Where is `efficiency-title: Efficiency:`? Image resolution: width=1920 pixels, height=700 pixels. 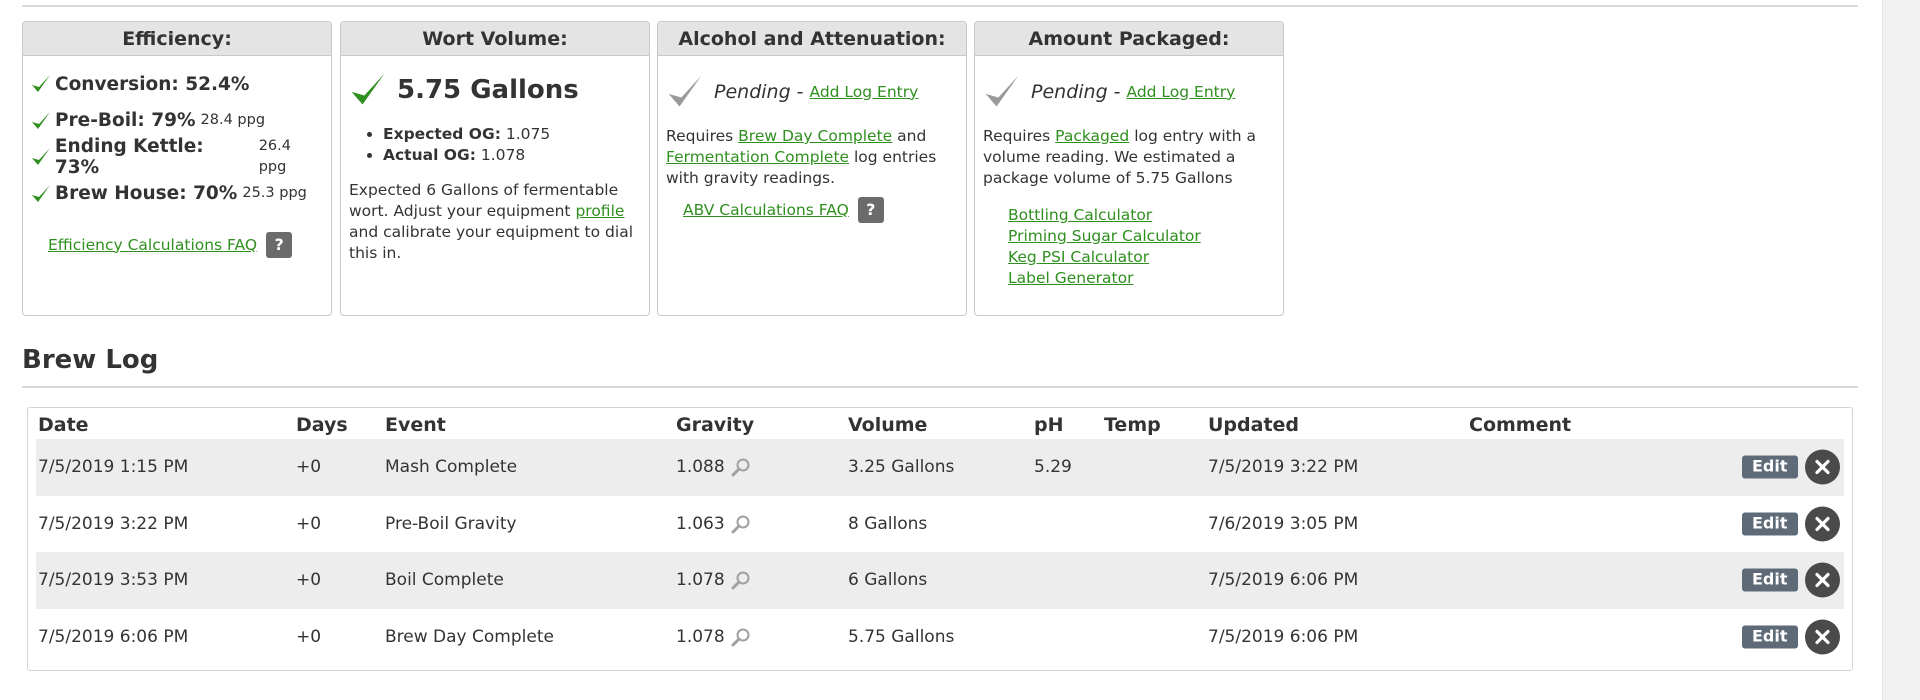
efficiency-title: Efficiency: is located at coordinates (177, 39).